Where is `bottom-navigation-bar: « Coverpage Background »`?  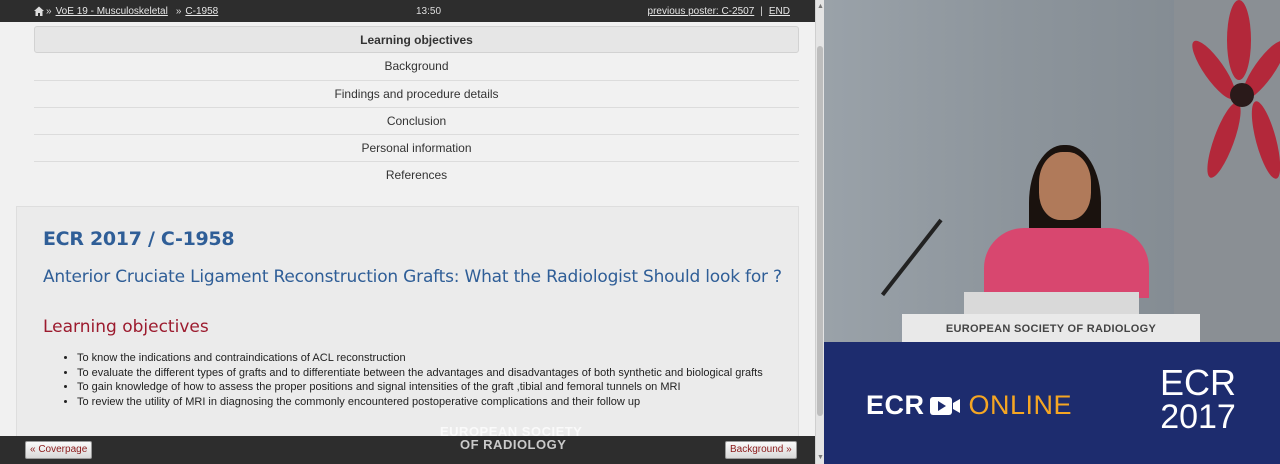 bottom-navigation-bar: « Coverpage Background » is located at coordinates (407, 450).